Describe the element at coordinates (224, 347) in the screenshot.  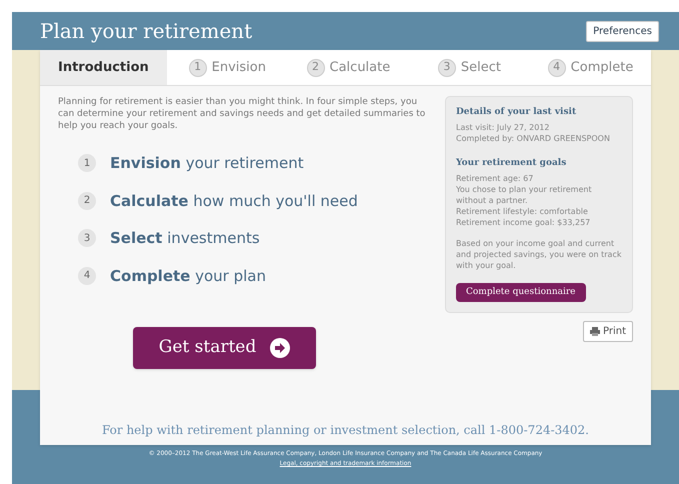
I see `get-started-button: Get started` at that location.